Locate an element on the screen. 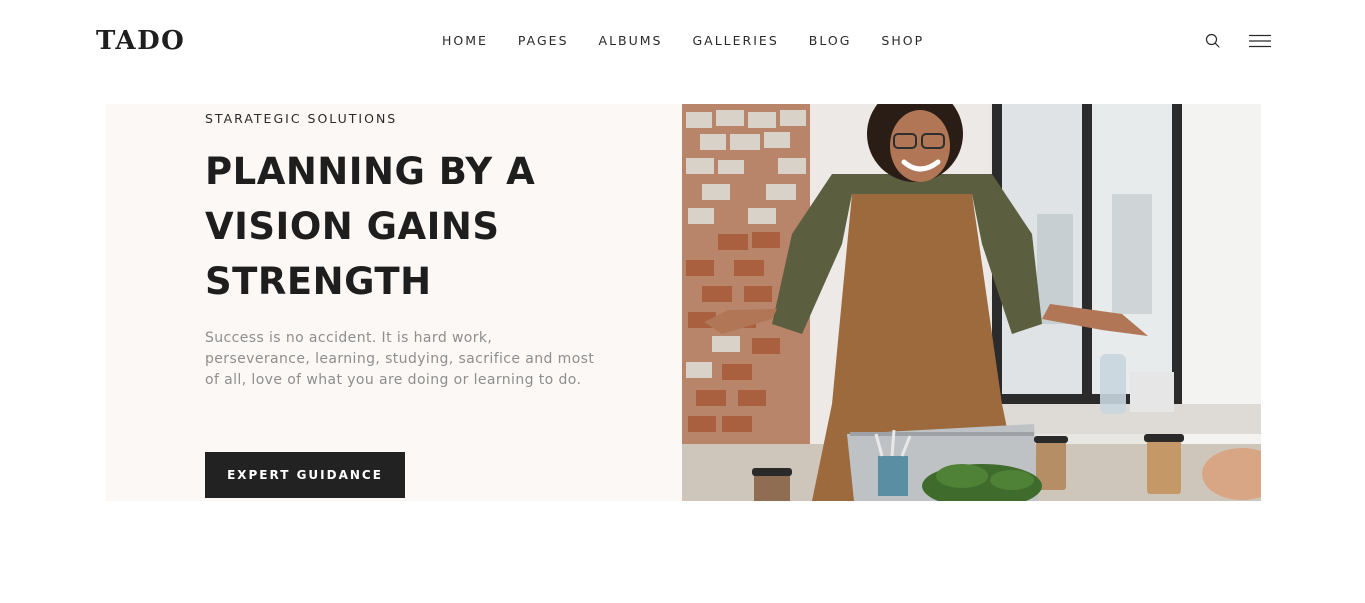 The height and width of the screenshot is (603, 1365). main-nav: HOME PAGES ALBUMS GALLERIES BLOG SHOP is located at coordinates (683, 41).